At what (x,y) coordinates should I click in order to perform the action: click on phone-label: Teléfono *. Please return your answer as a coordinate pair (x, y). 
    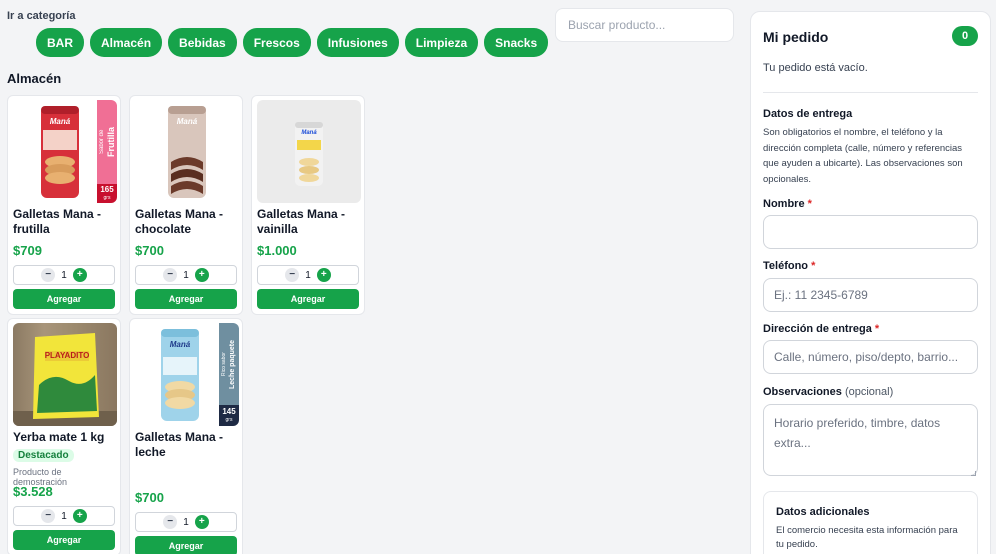
    Looking at the image, I should click on (789, 266).